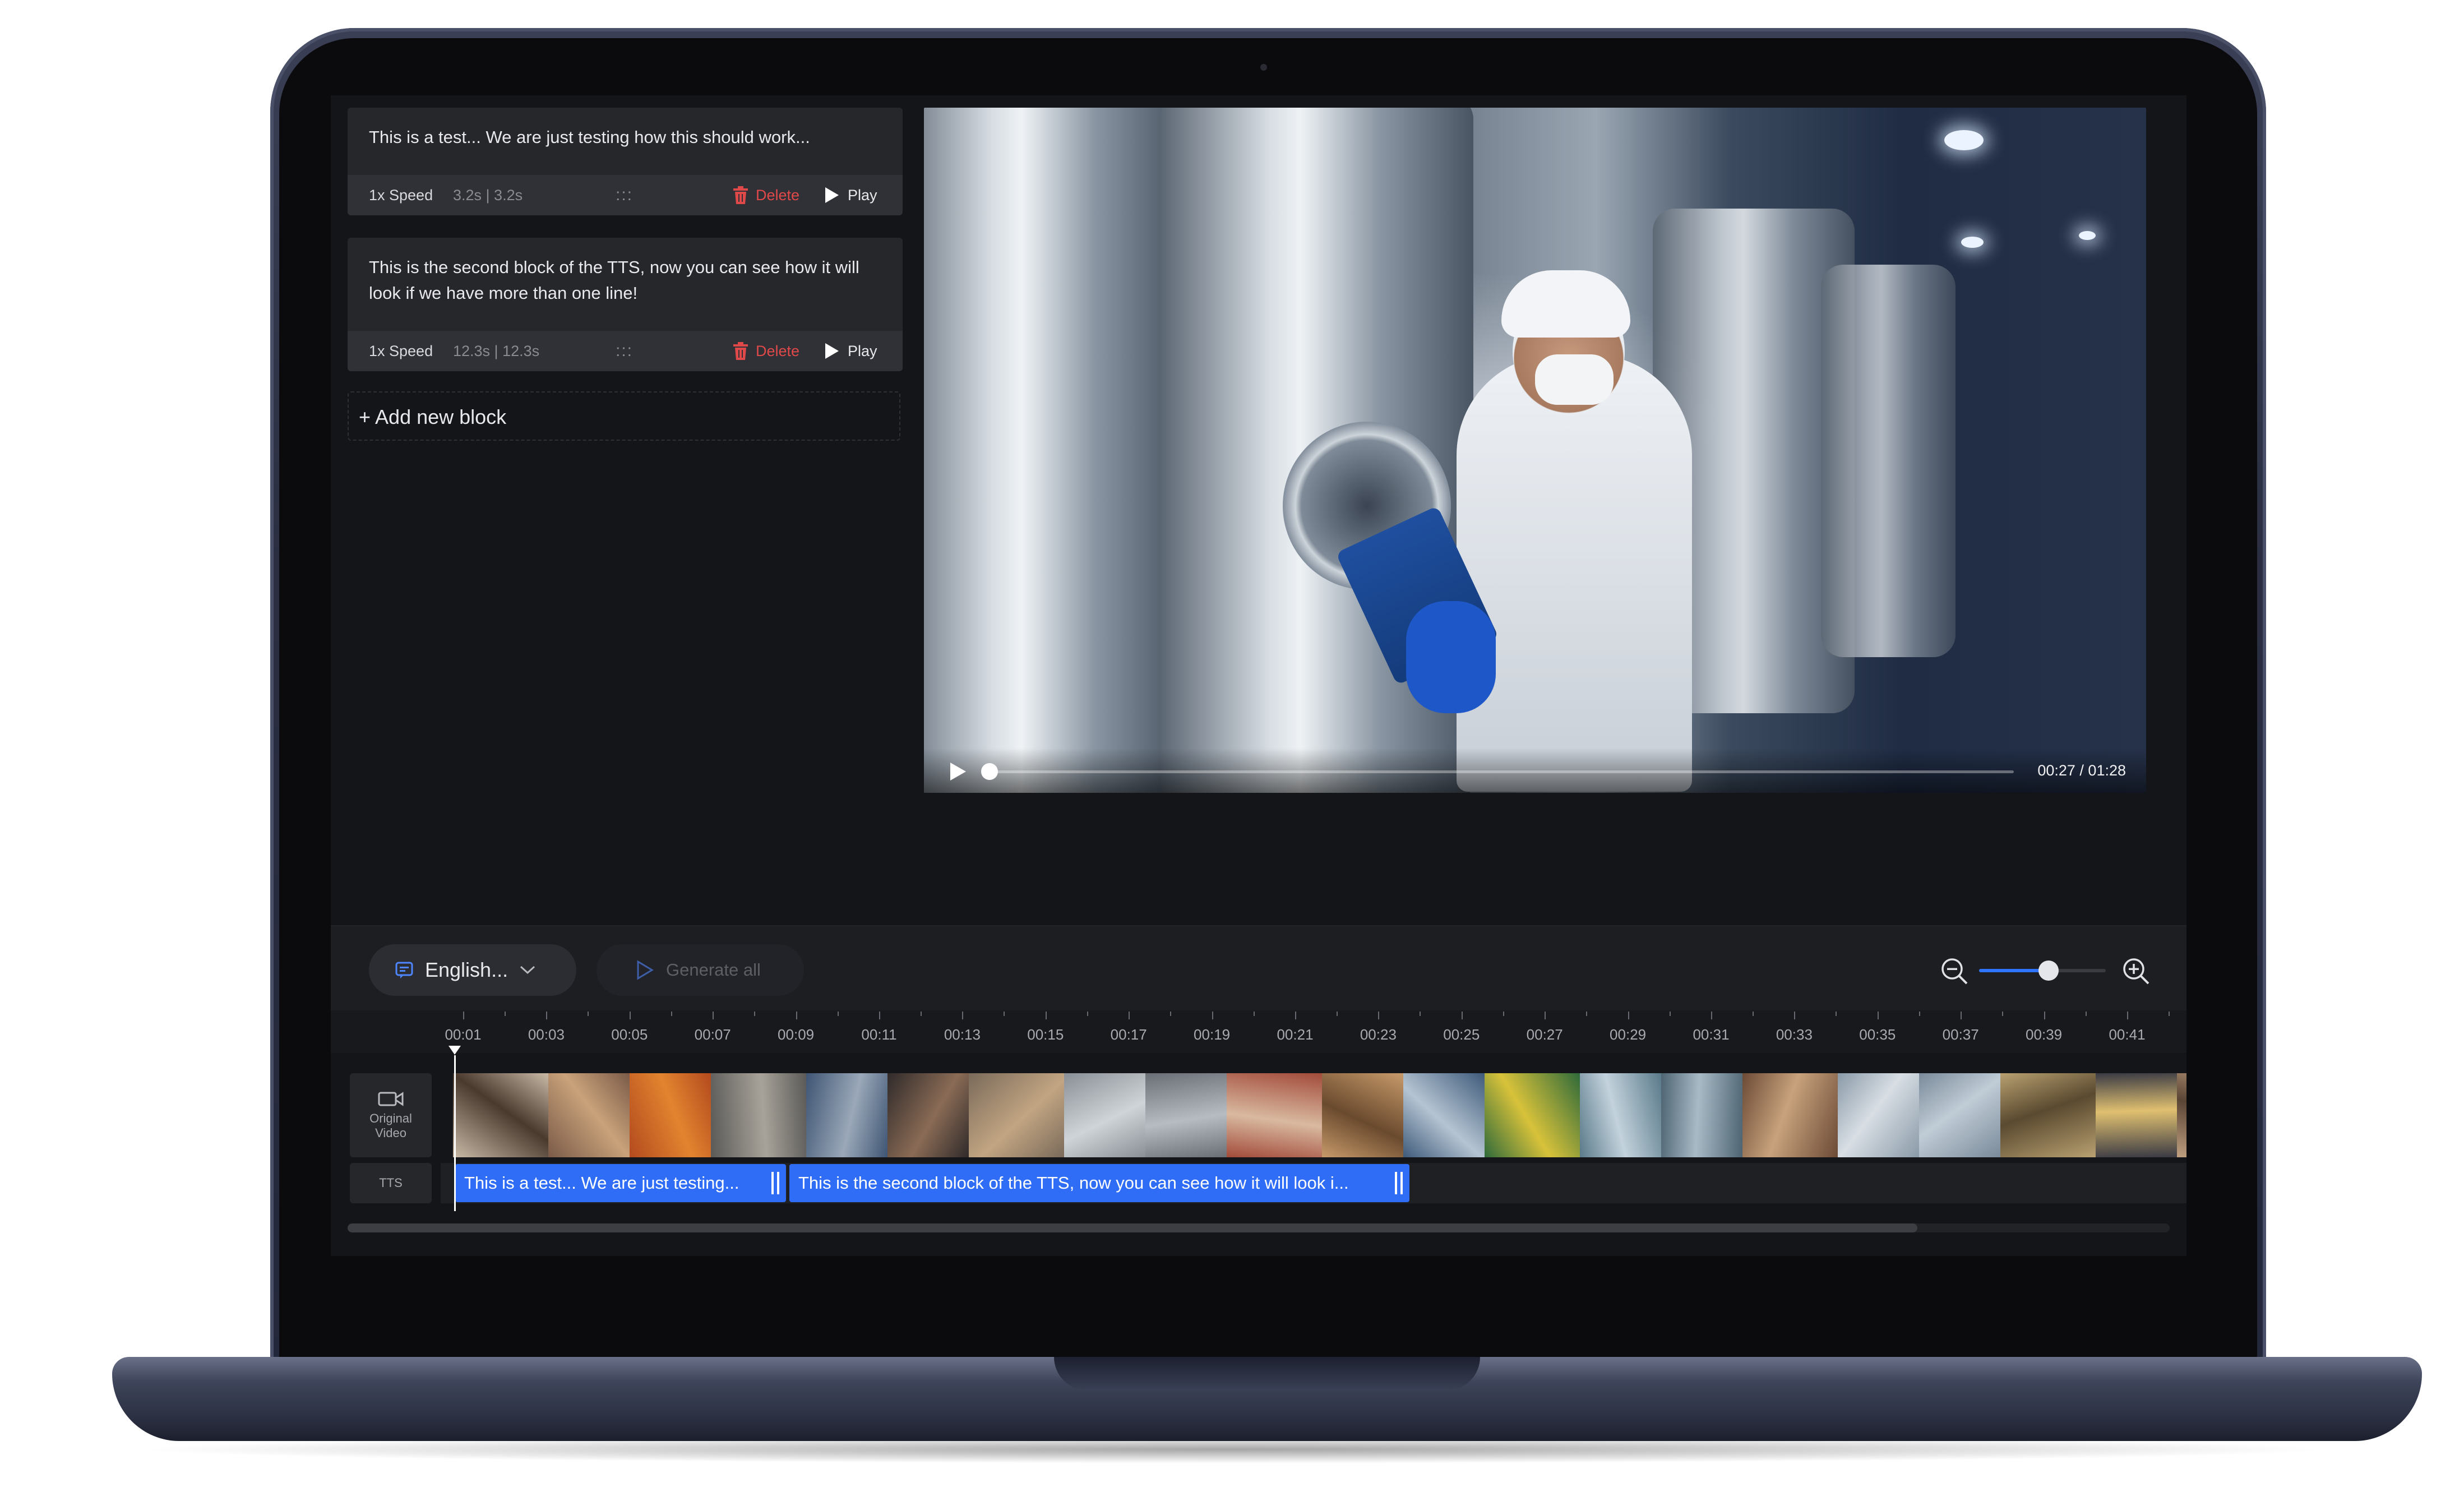 The image size is (2464, 1487). Describe the element at coordinates (1212, 1034) in the screenshot. I see `ruler-tick-label: 00:19` at that location.